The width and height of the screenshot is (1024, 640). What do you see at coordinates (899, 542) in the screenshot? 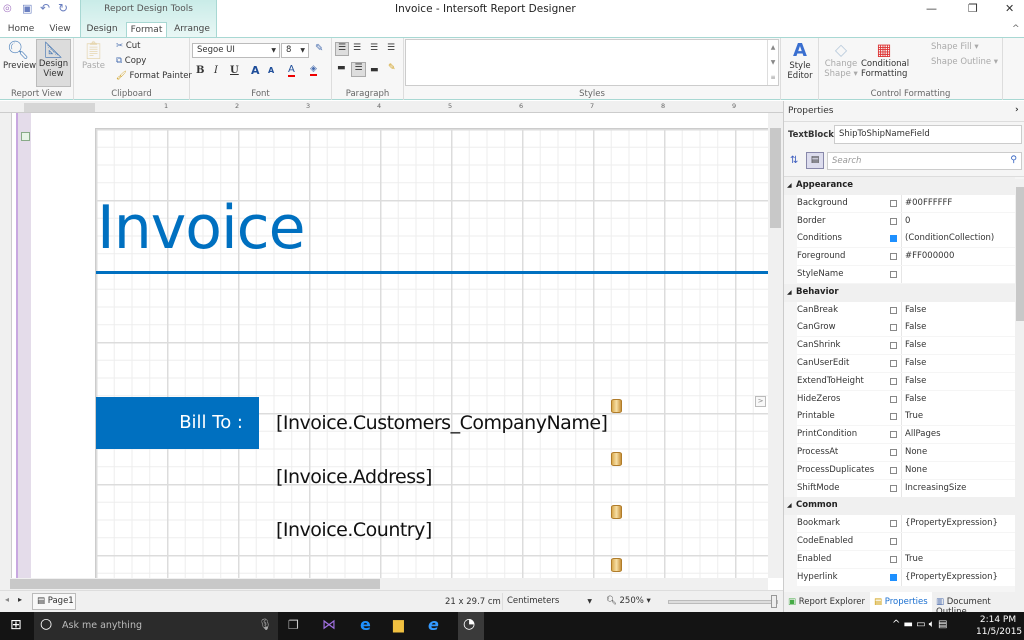
I see `property-row: CodeEnabled` at bounding box center [899, 542].